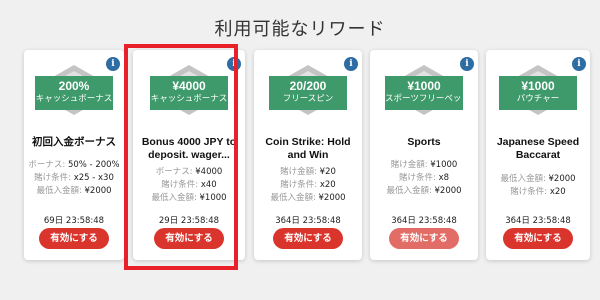 Image resolution: width=600 pixels, height=300 pixels. Describe the element at coordinates (74, 221) in the screenshot. I see `countdown-timer: 69日 23:58:48` at that location.